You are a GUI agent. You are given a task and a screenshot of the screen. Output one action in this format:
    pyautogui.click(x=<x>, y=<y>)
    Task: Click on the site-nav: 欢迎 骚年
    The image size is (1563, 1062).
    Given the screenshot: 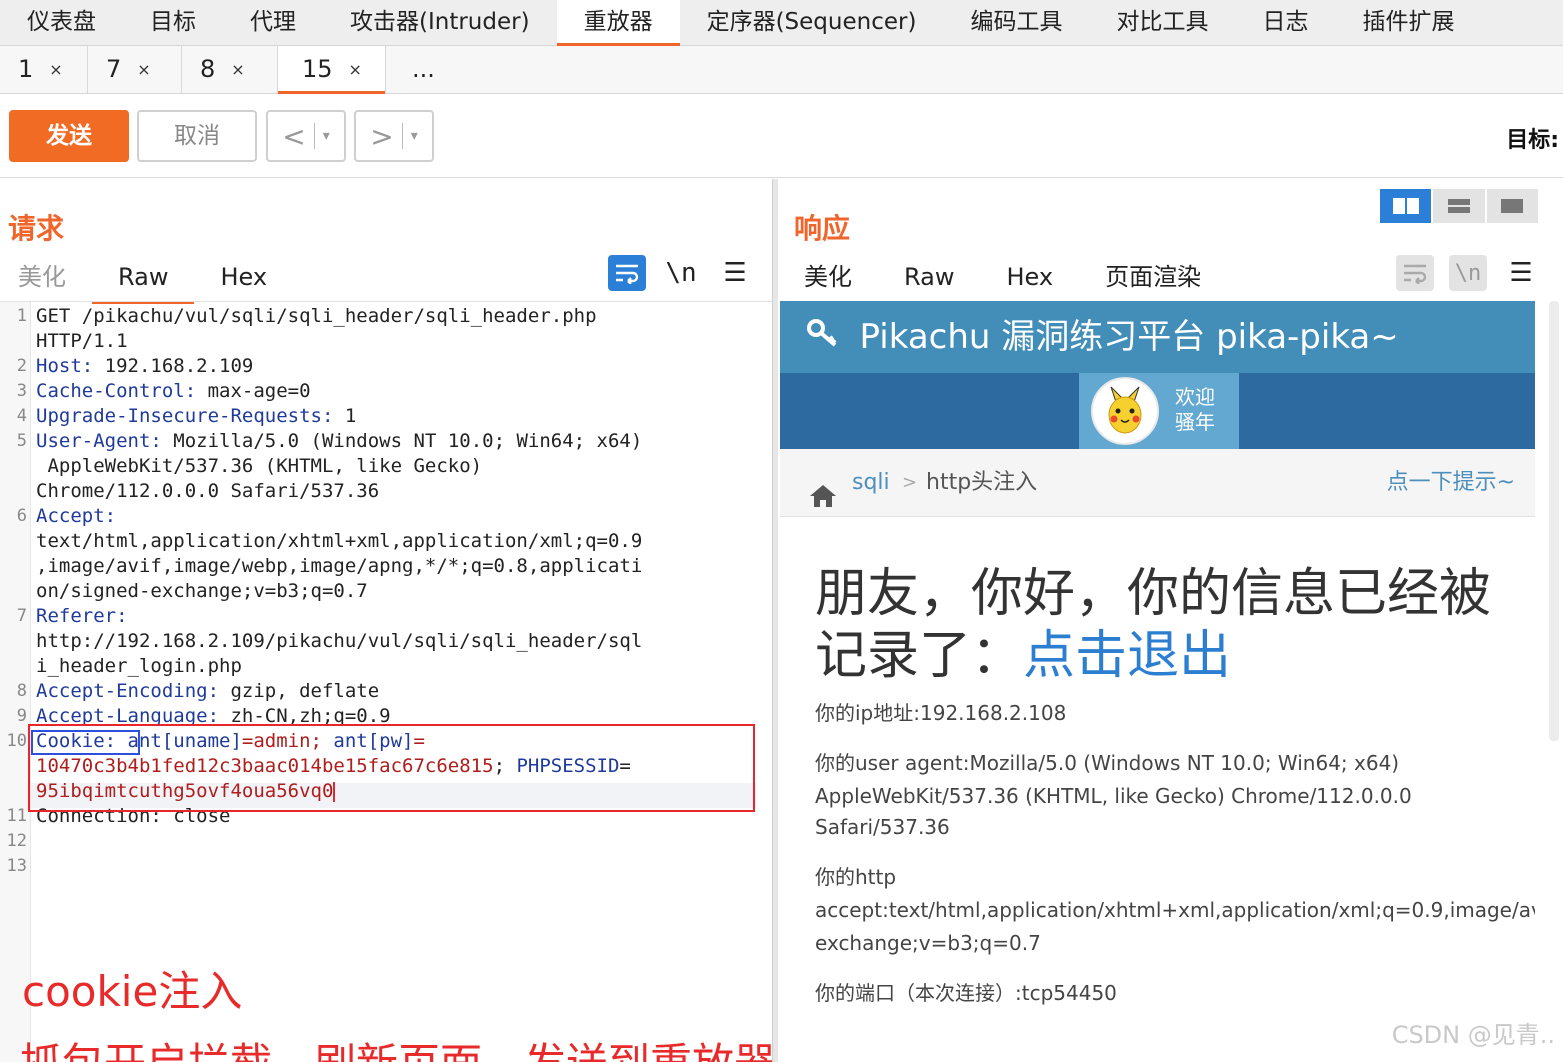 What is the action you would take?
    pyautogui.click(x=1157, y=411)
    